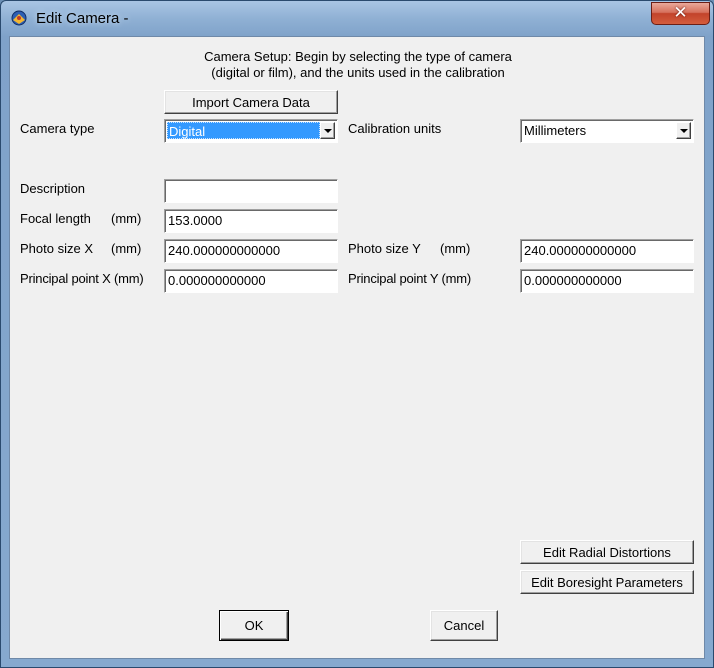 The height and width of the screenshot is (668, 714). Describe the element at coordinates (82, 18) in the screenshot. I see `window-title: Edit Camera -` at that location.